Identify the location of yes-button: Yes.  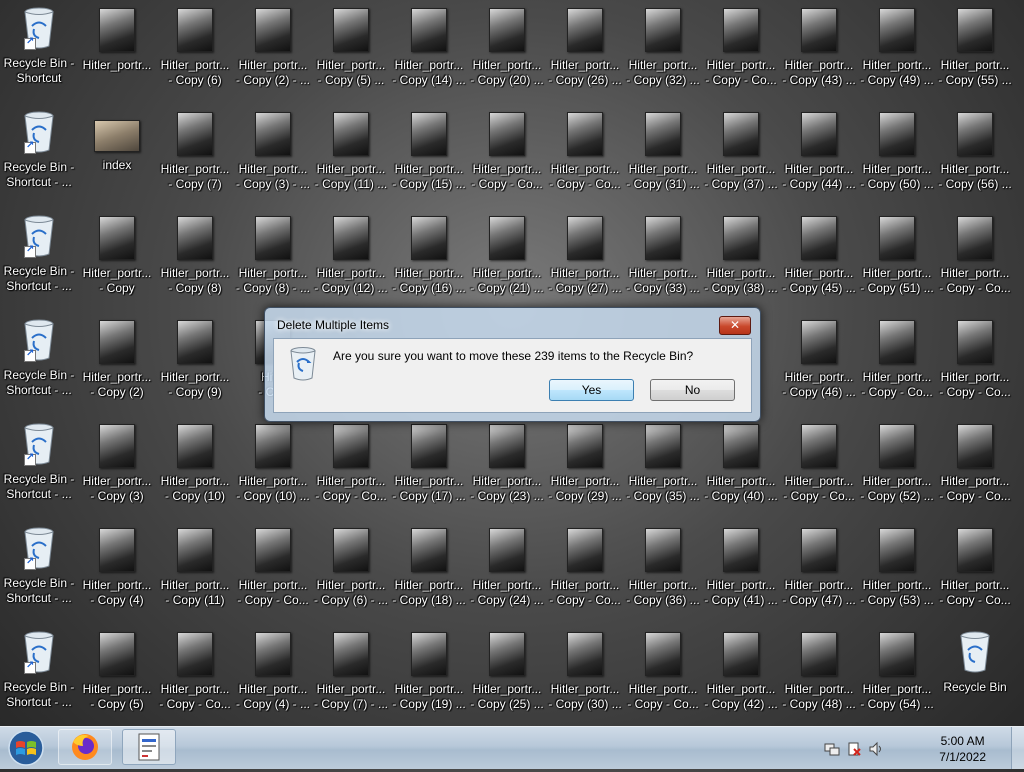
(591, 390).